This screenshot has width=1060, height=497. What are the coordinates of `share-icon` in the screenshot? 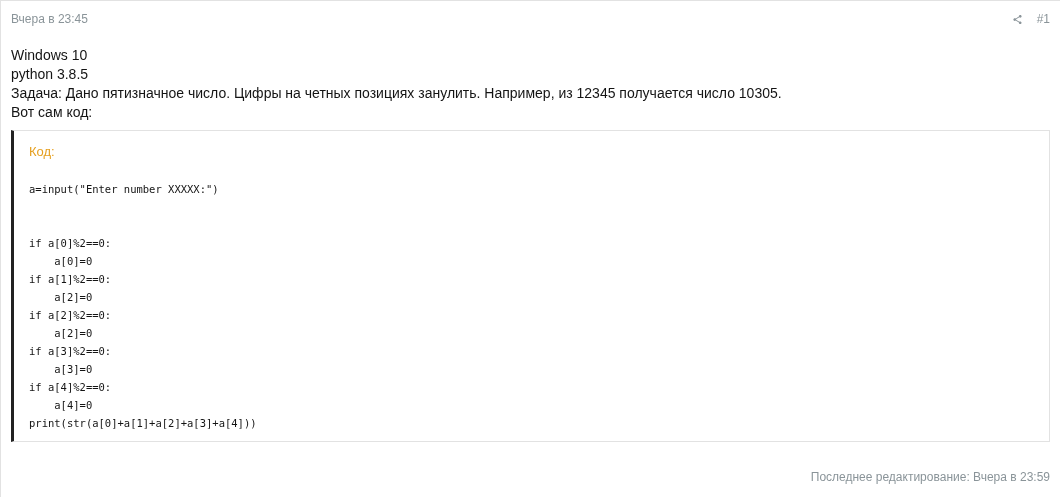 It's located at (1017, 19).